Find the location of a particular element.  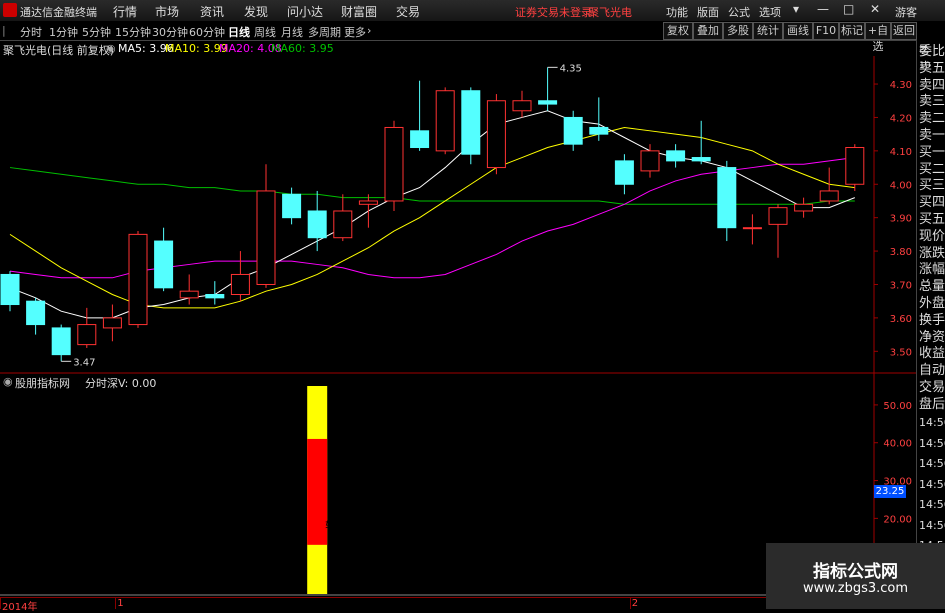

time-axis-label: 2 is located at coordinates (635, 603).